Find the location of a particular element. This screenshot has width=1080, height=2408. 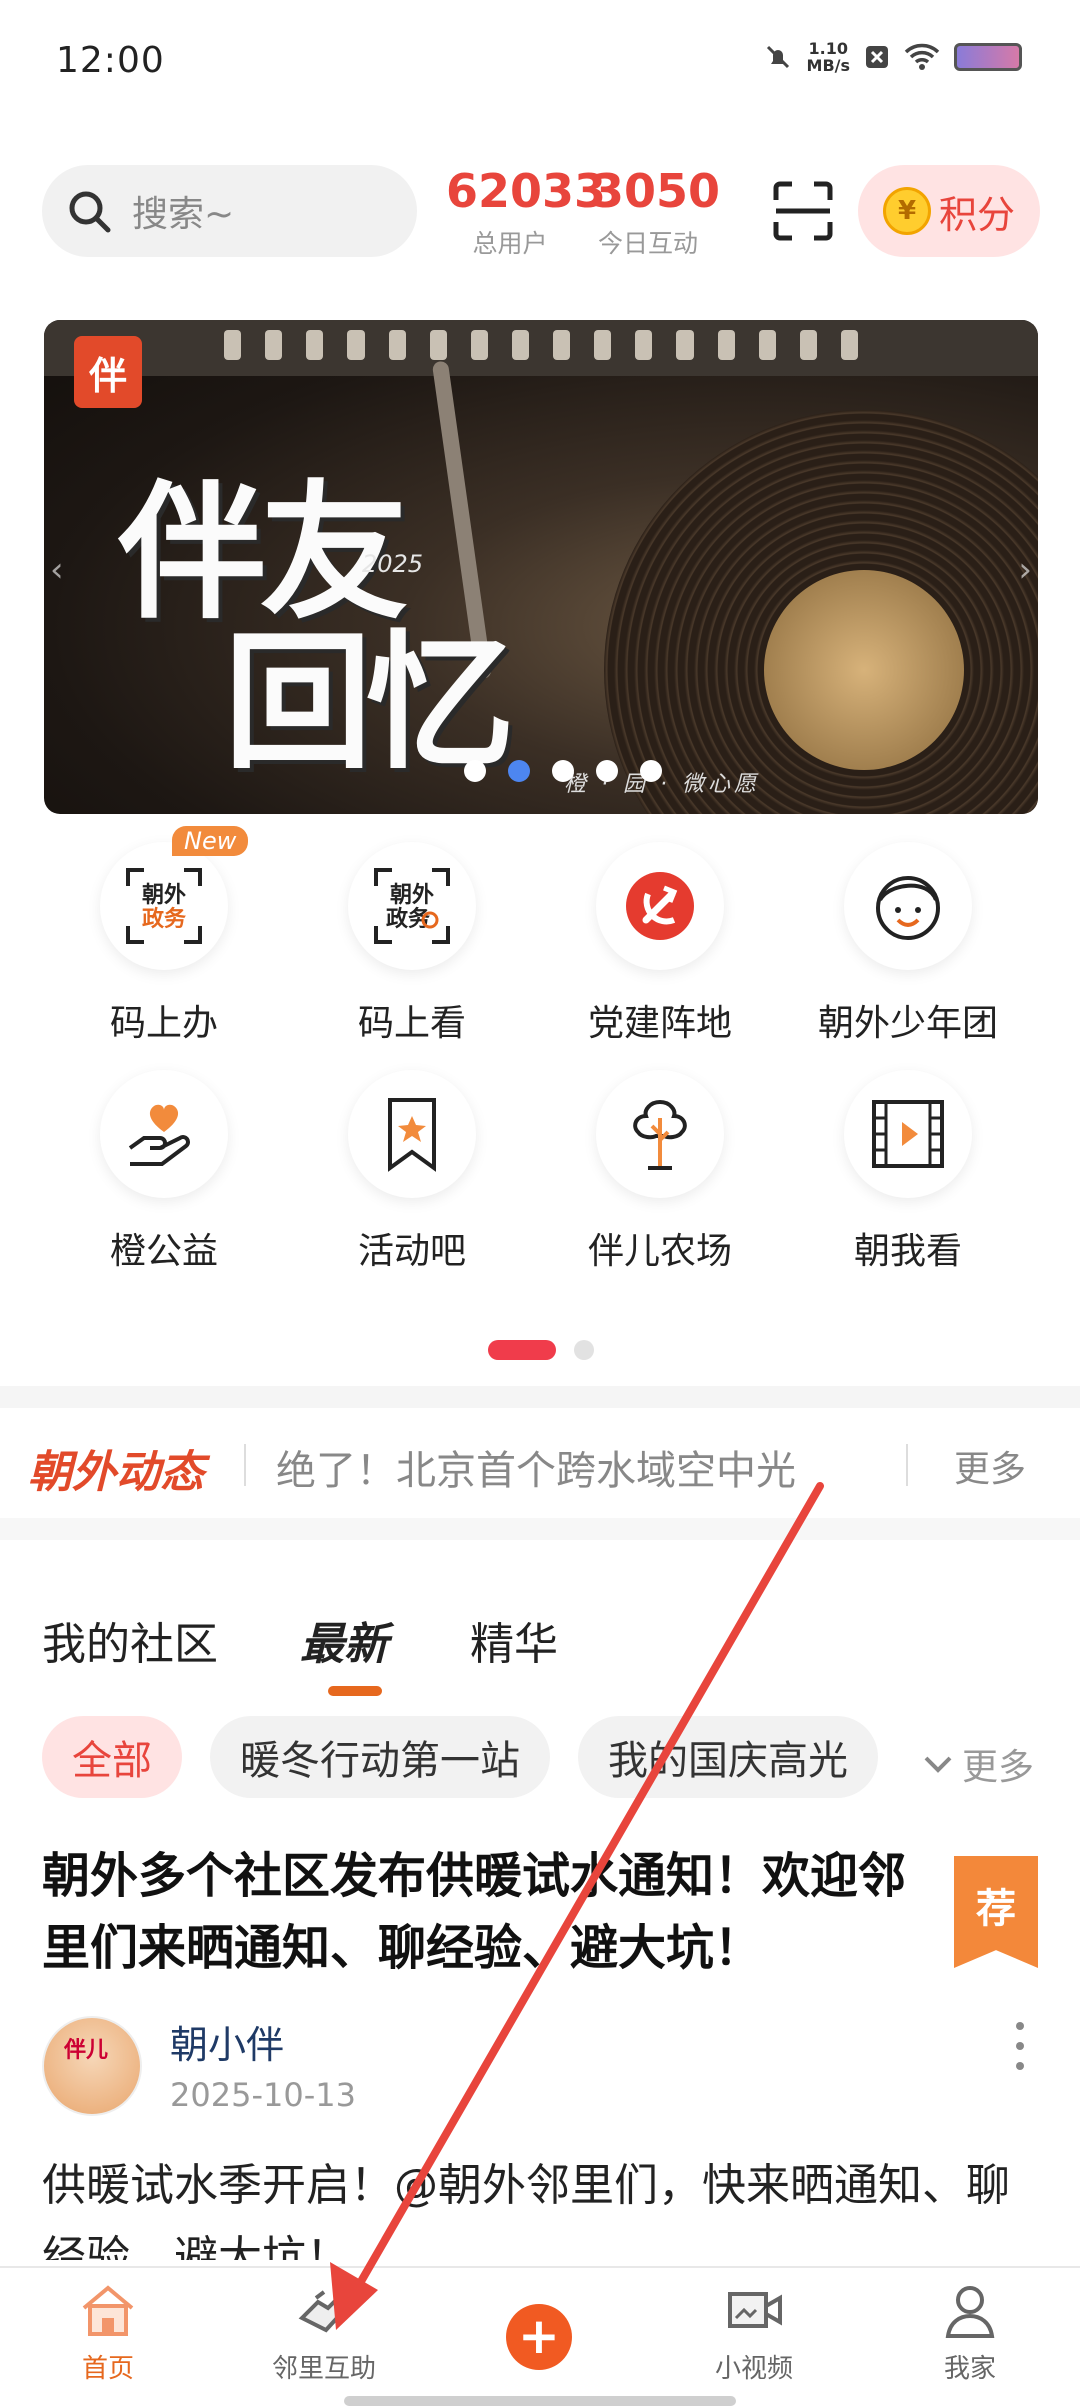

banner-logo: 伴 is located at coordinates (108, 372).